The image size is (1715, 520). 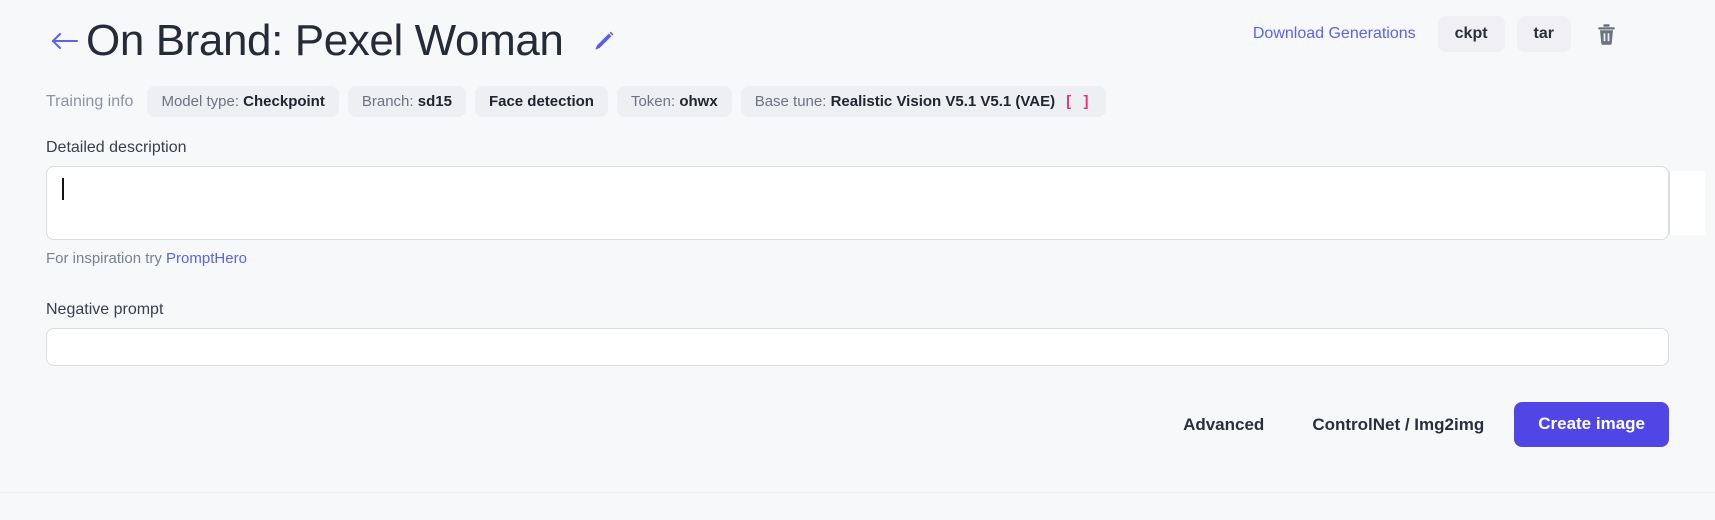 What do you see at coordinates (1398, 425) in the screenshot?
I see `controlnet-img2img-button: ControlNet / Img2img` at bounding box center [1398, 425].